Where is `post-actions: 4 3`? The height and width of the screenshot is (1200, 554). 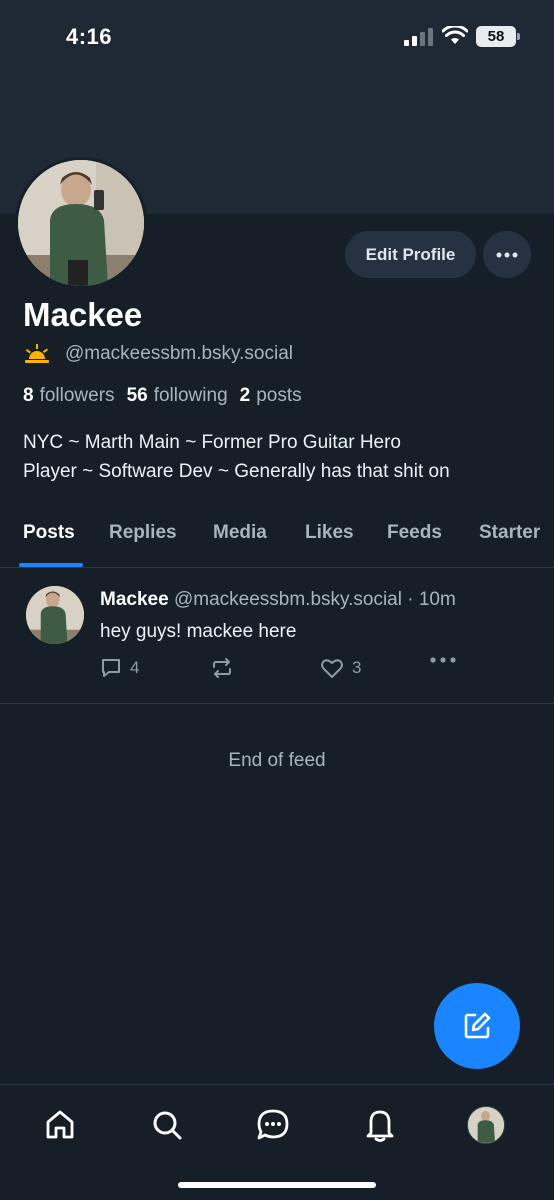 post-actions: 4 3 is located at coordinates (285, 670).